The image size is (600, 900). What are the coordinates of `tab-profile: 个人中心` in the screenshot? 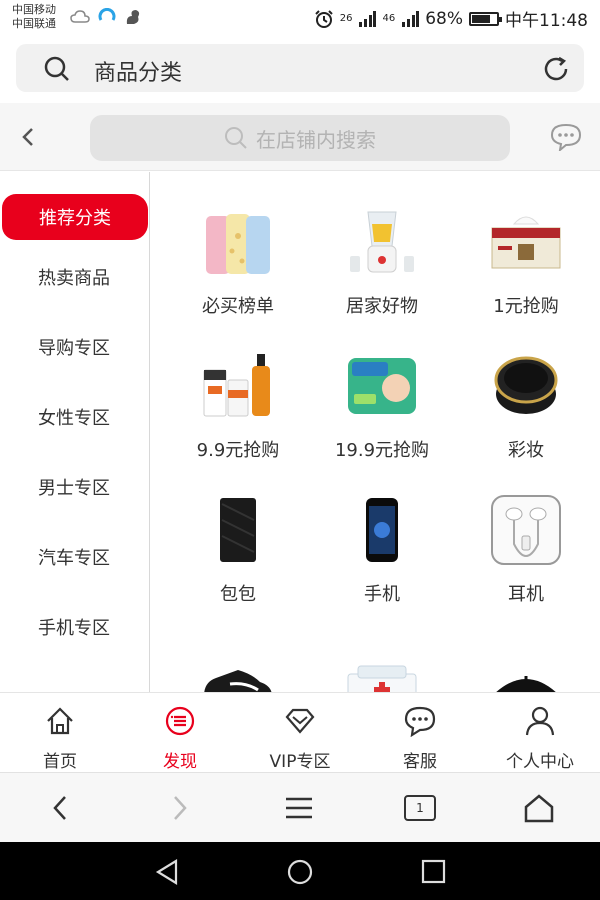 It's located at (540, 737).